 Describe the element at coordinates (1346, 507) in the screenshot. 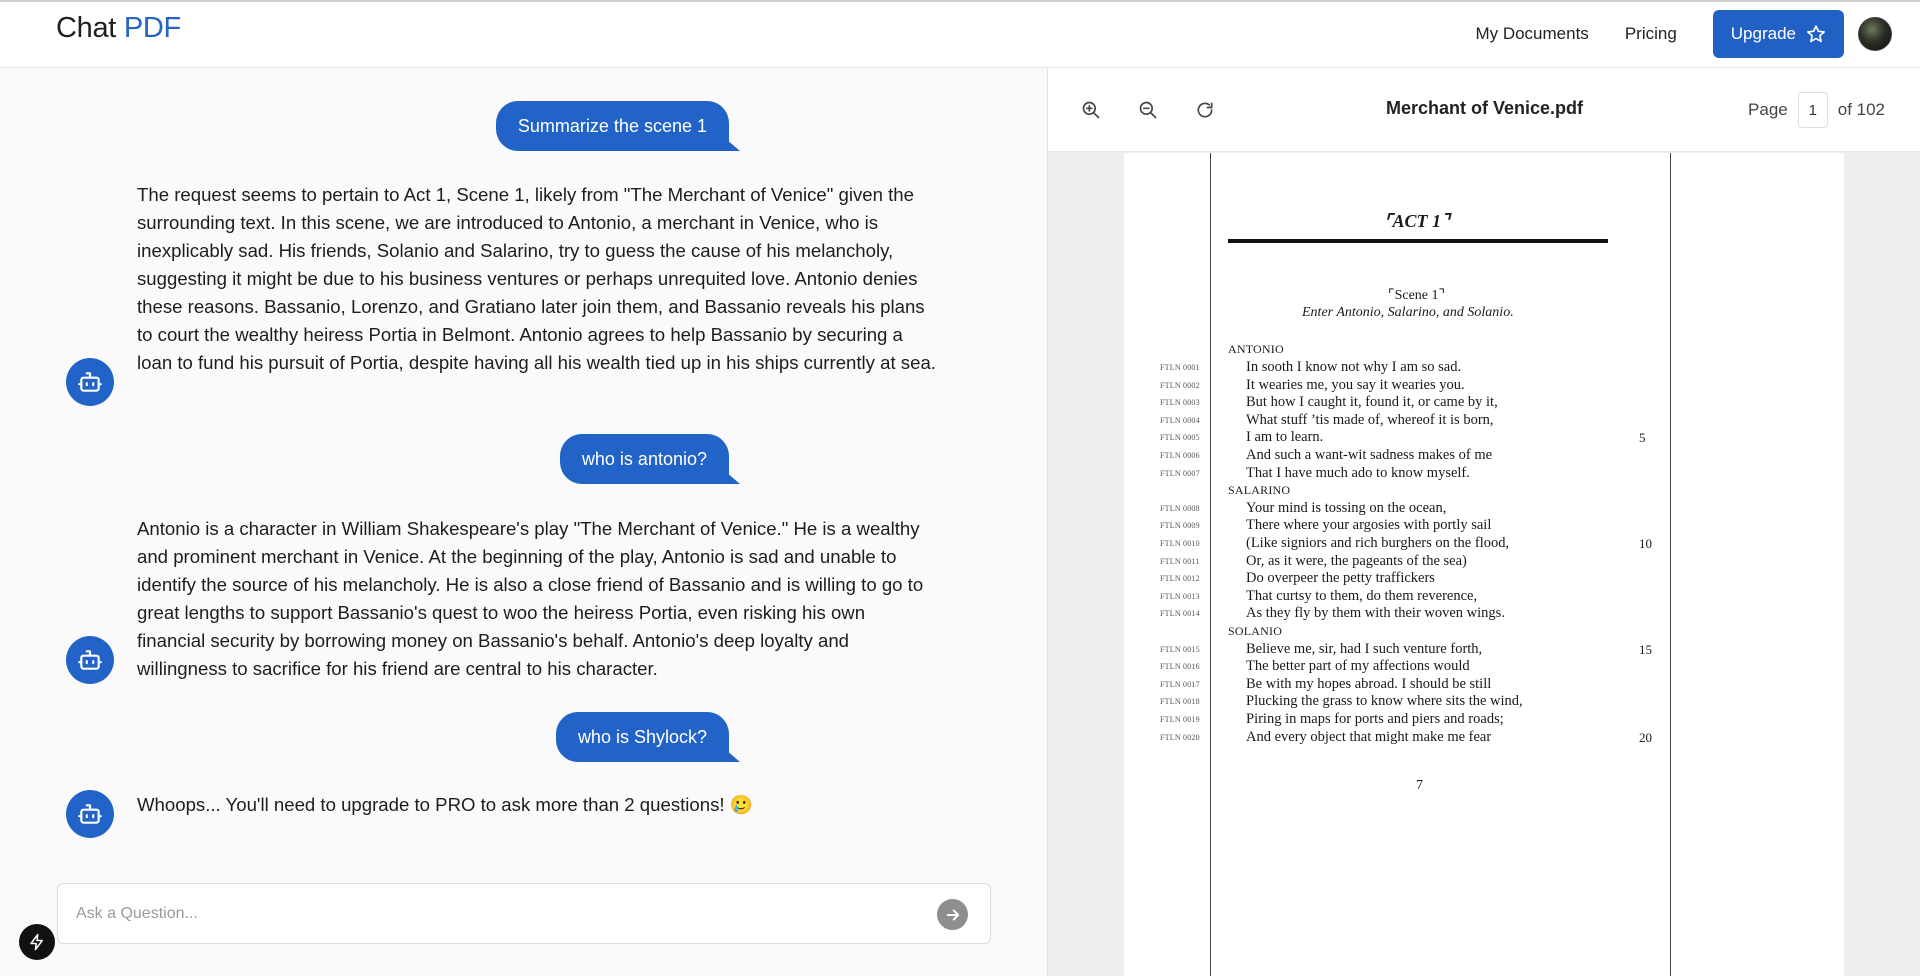

I see `verse-line: Your mind is tossing on the ocean,` at that location.